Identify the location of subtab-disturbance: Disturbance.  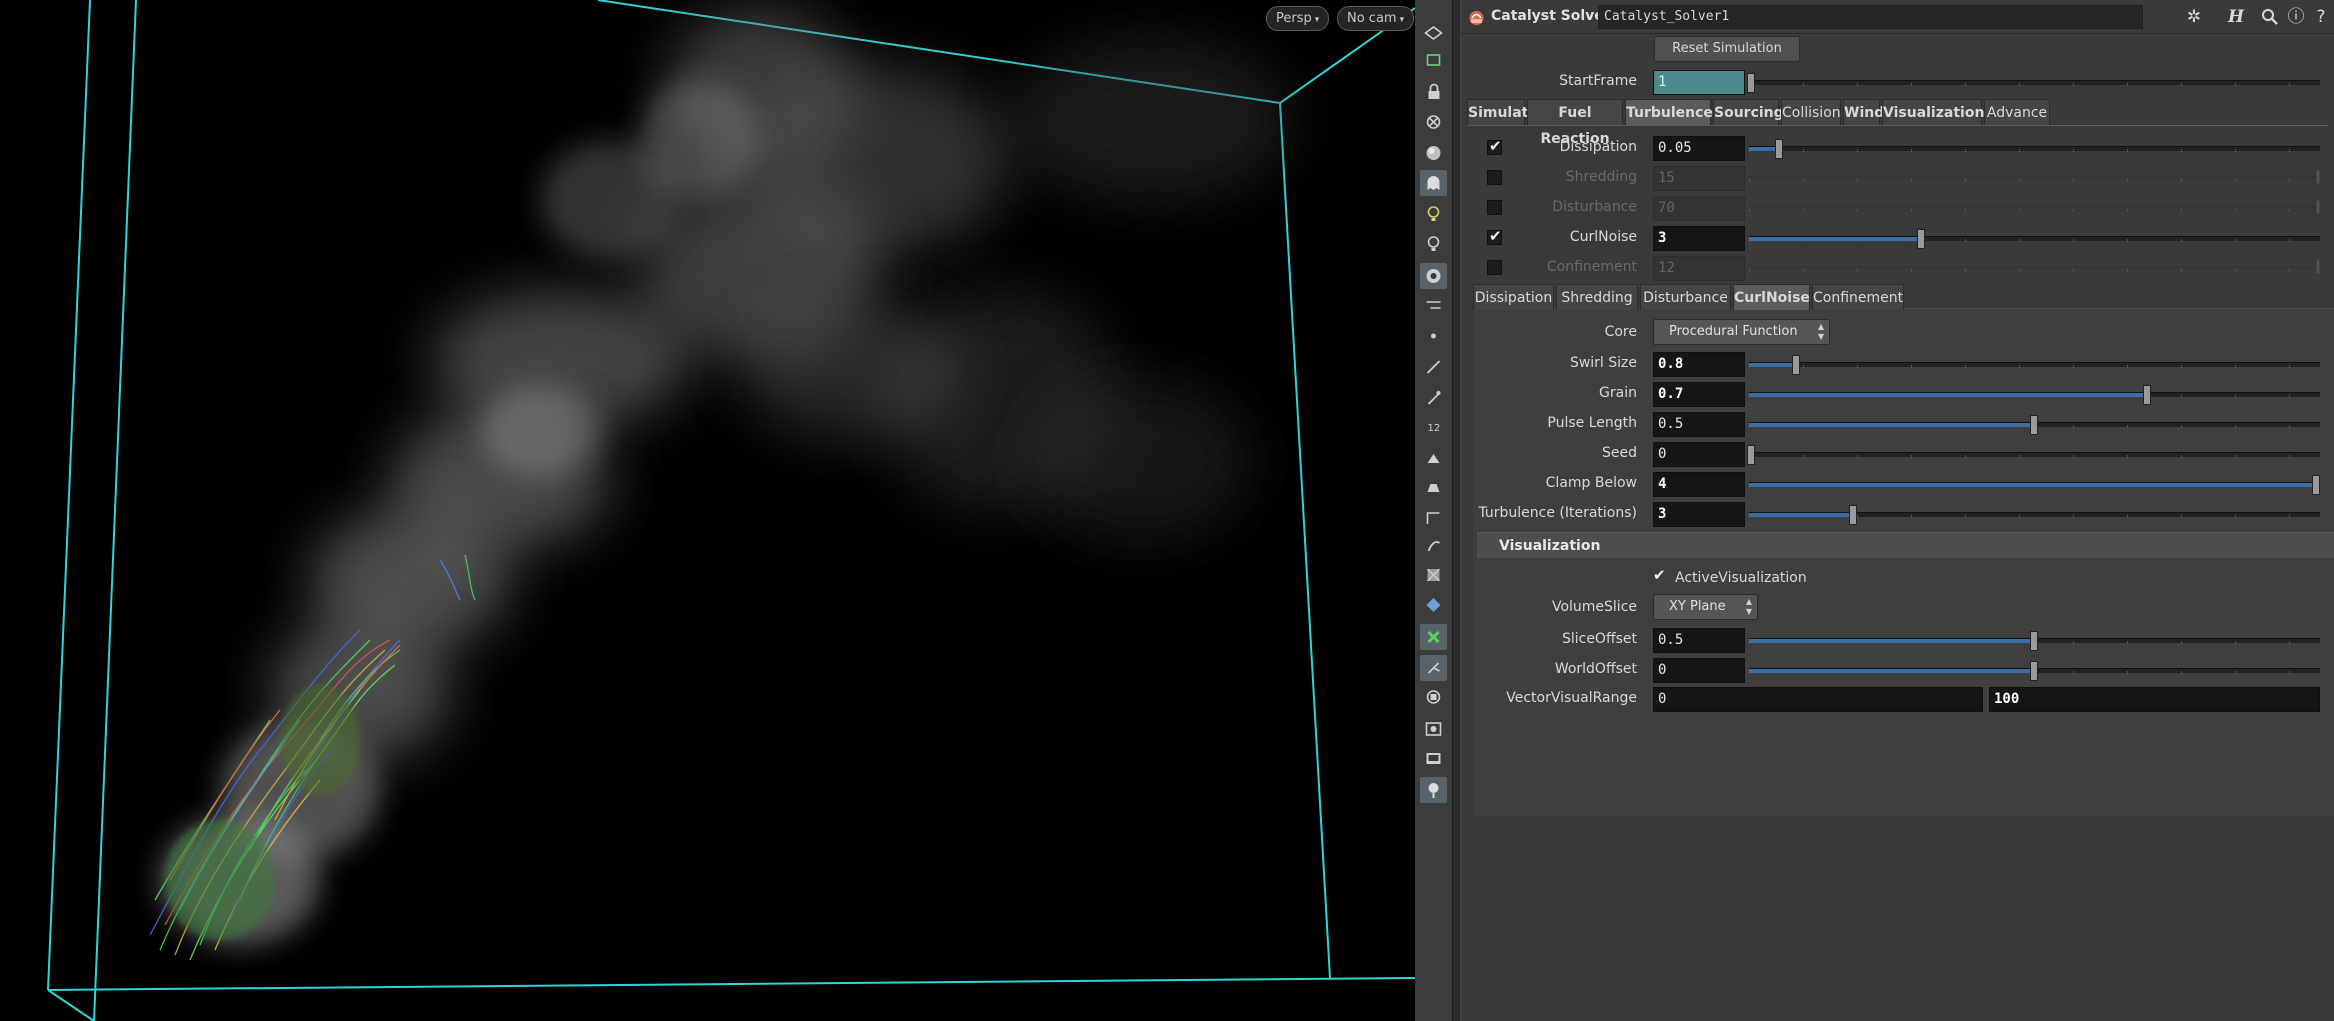
(1685, 297).